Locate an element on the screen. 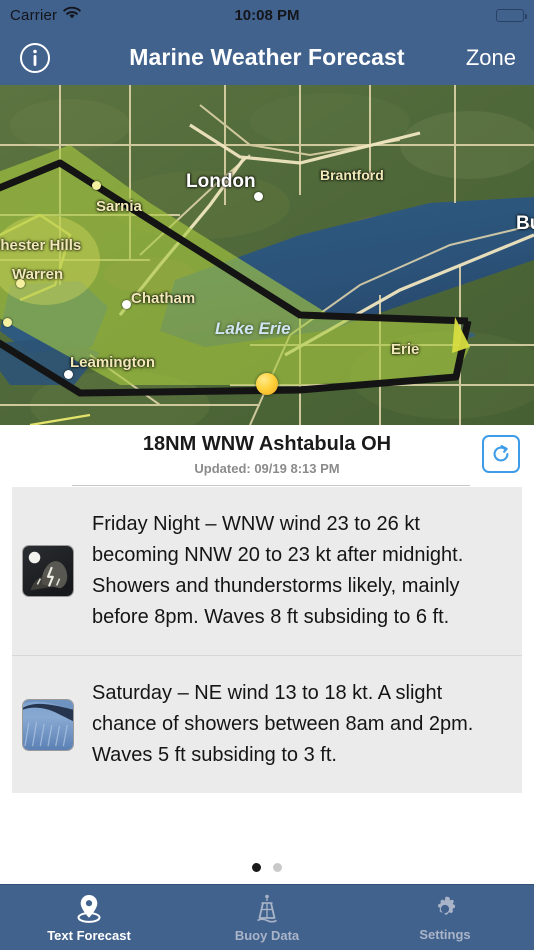  info-icon is located at coordinates (35, 58).